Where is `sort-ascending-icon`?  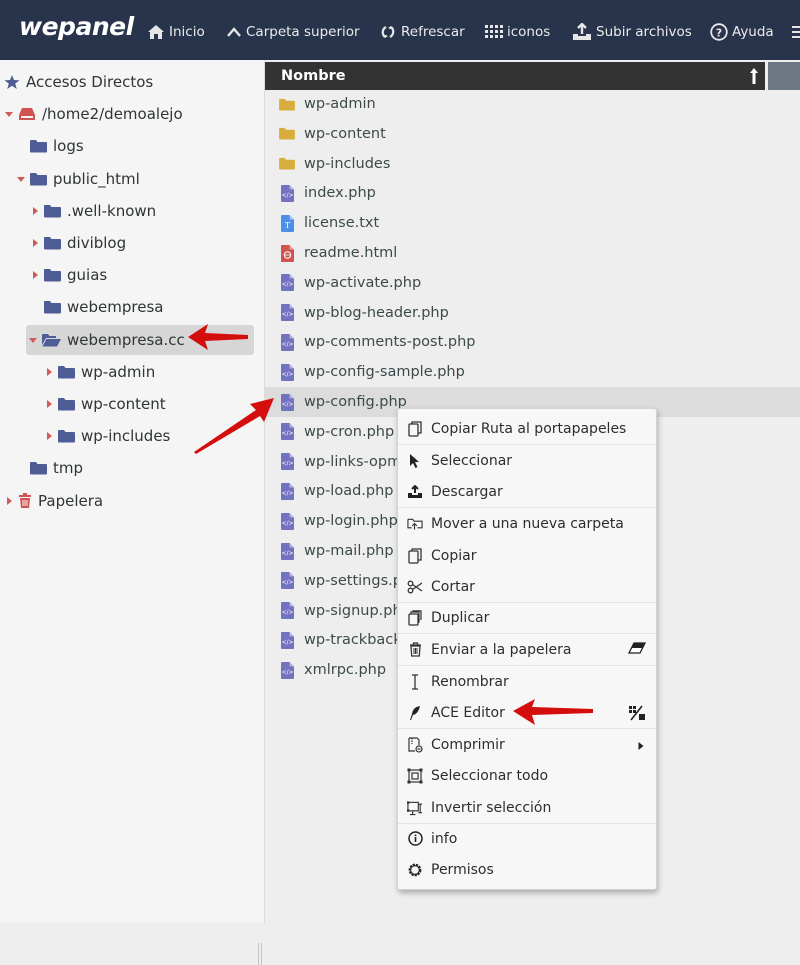
sort-ascending-icon is located at coordinates (754, 78).